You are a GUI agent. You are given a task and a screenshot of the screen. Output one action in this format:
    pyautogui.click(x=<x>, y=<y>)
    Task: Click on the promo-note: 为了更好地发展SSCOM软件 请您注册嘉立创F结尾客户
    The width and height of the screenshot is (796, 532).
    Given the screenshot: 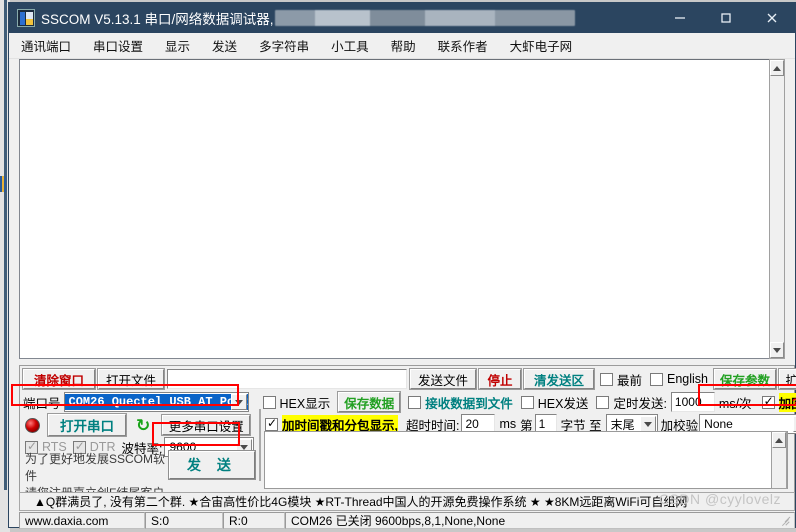 What is the action you would take?
    pyautogui.click(x=99, y=475)
    